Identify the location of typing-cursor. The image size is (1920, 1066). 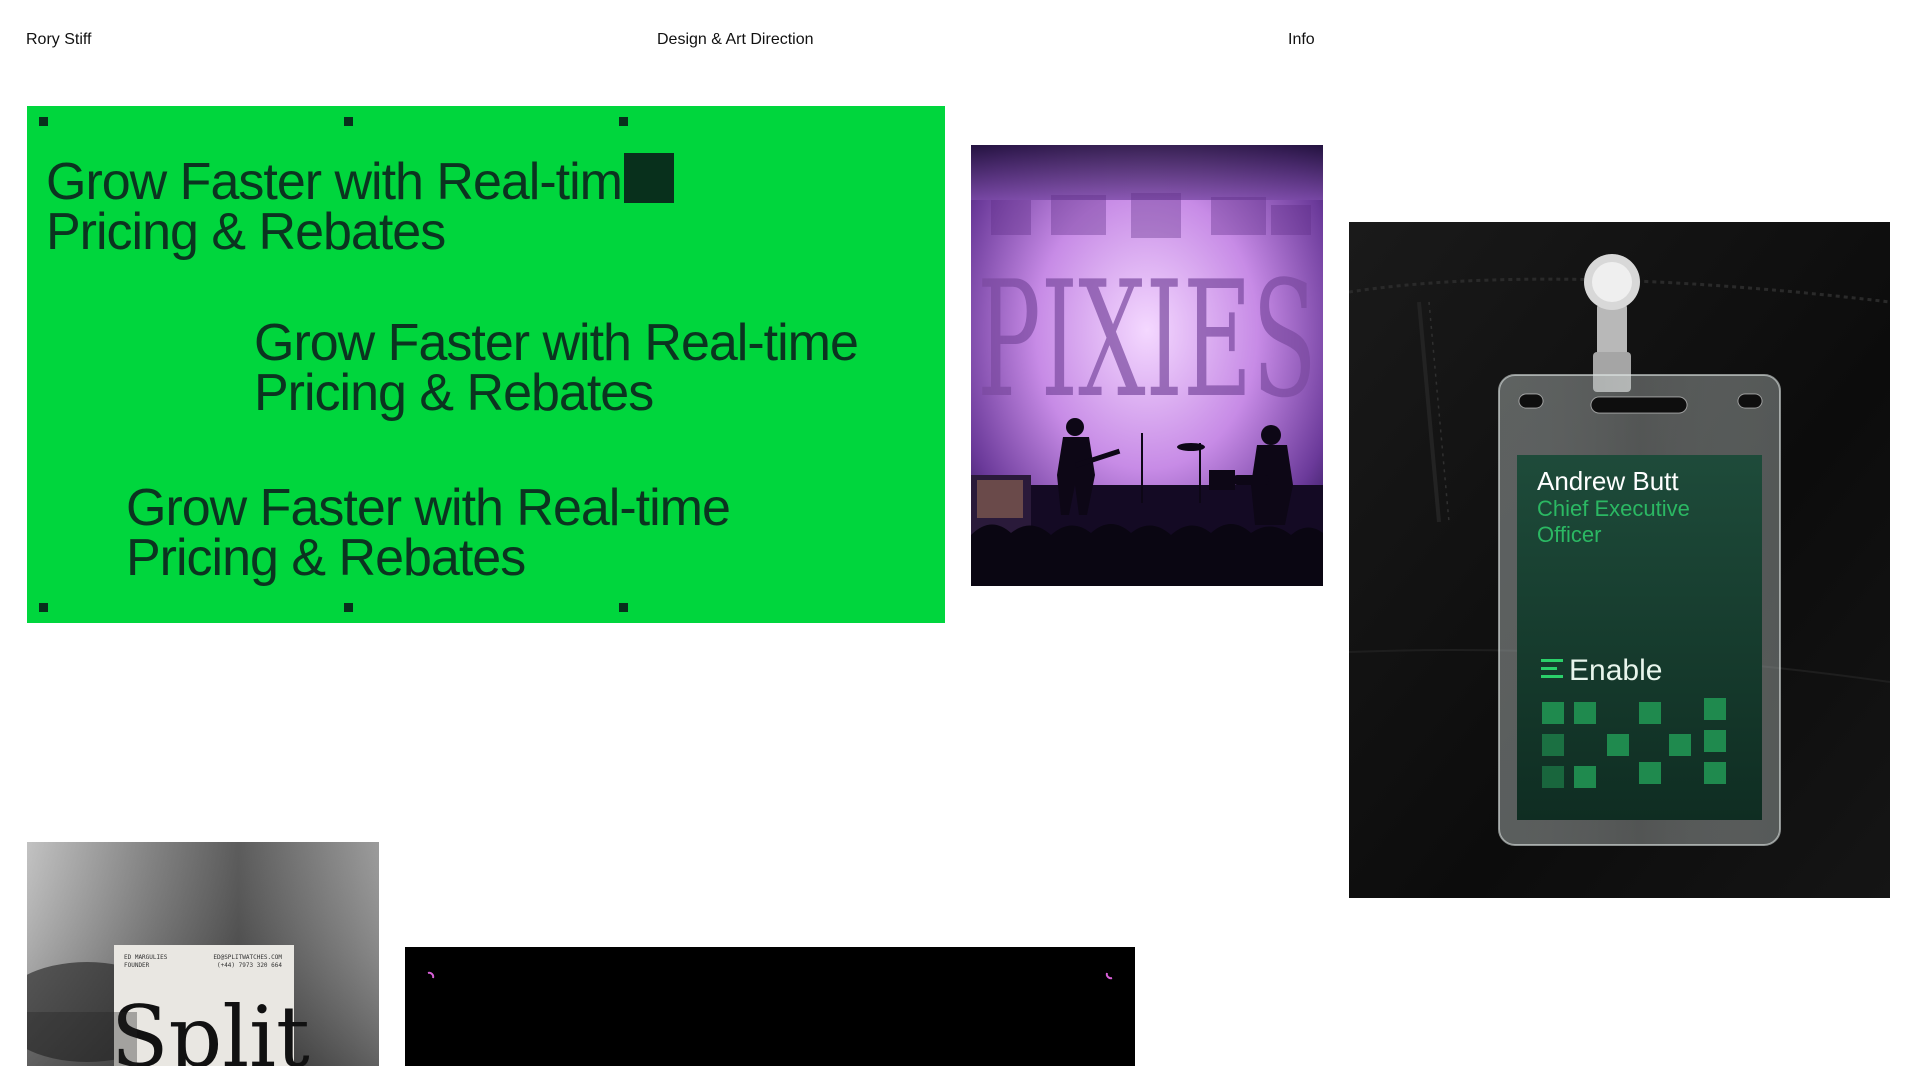
(649, 178).